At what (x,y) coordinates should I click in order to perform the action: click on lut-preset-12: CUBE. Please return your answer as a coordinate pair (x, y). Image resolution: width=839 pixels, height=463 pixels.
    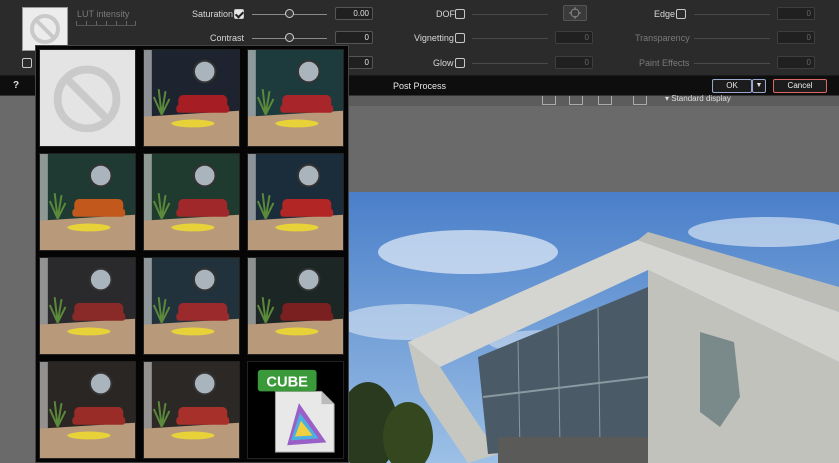
    Looking at the image, I should click on (295, 410).